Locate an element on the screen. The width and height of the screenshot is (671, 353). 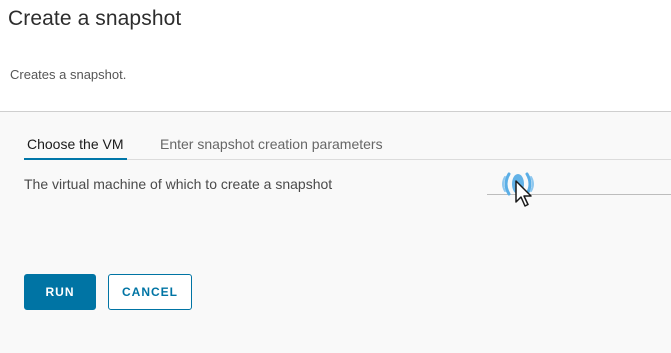
dialog-subtitle: Creates a snapshot. is located at coordinates (68, 74).